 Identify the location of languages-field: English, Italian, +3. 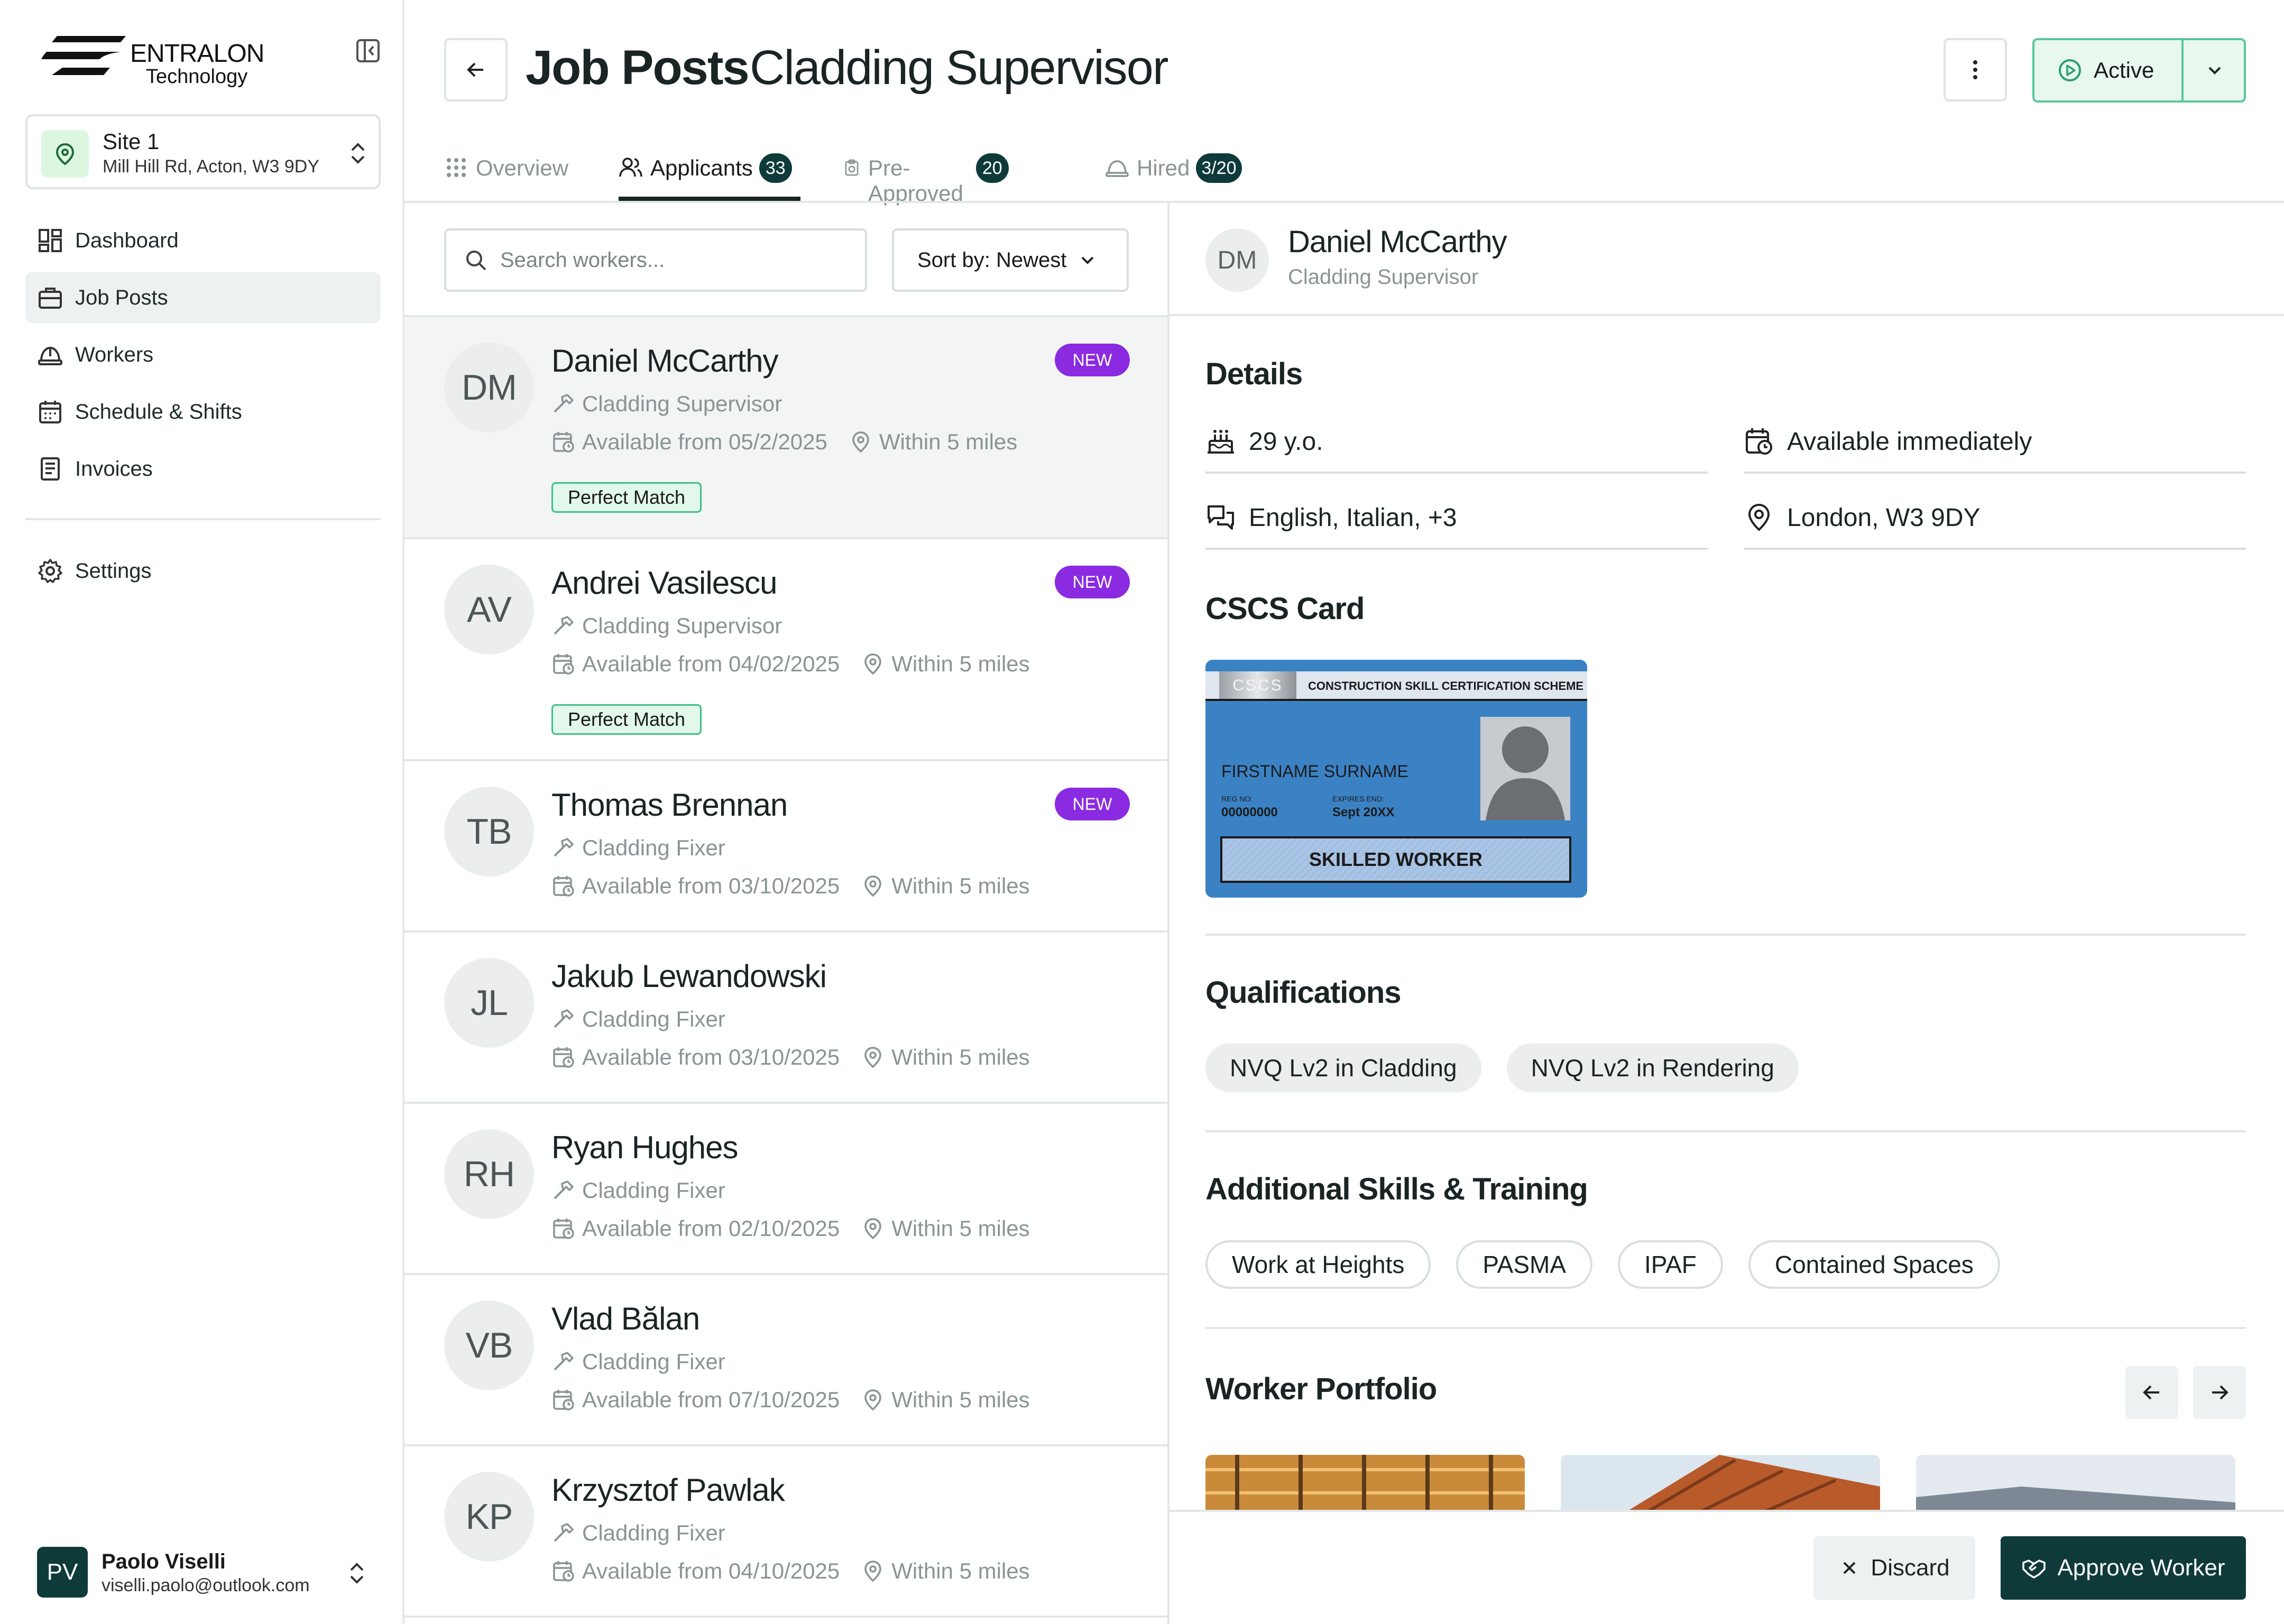
(1456, 518).